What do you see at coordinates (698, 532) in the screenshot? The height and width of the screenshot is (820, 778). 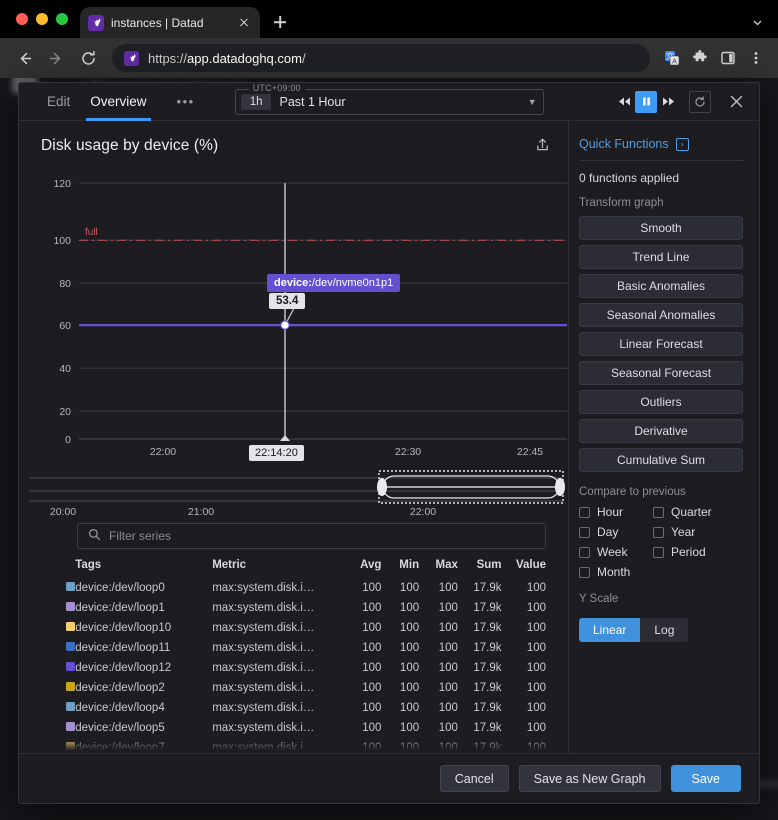 I see `compare-checkbox-year: Year` at bounding box center [698, 532].